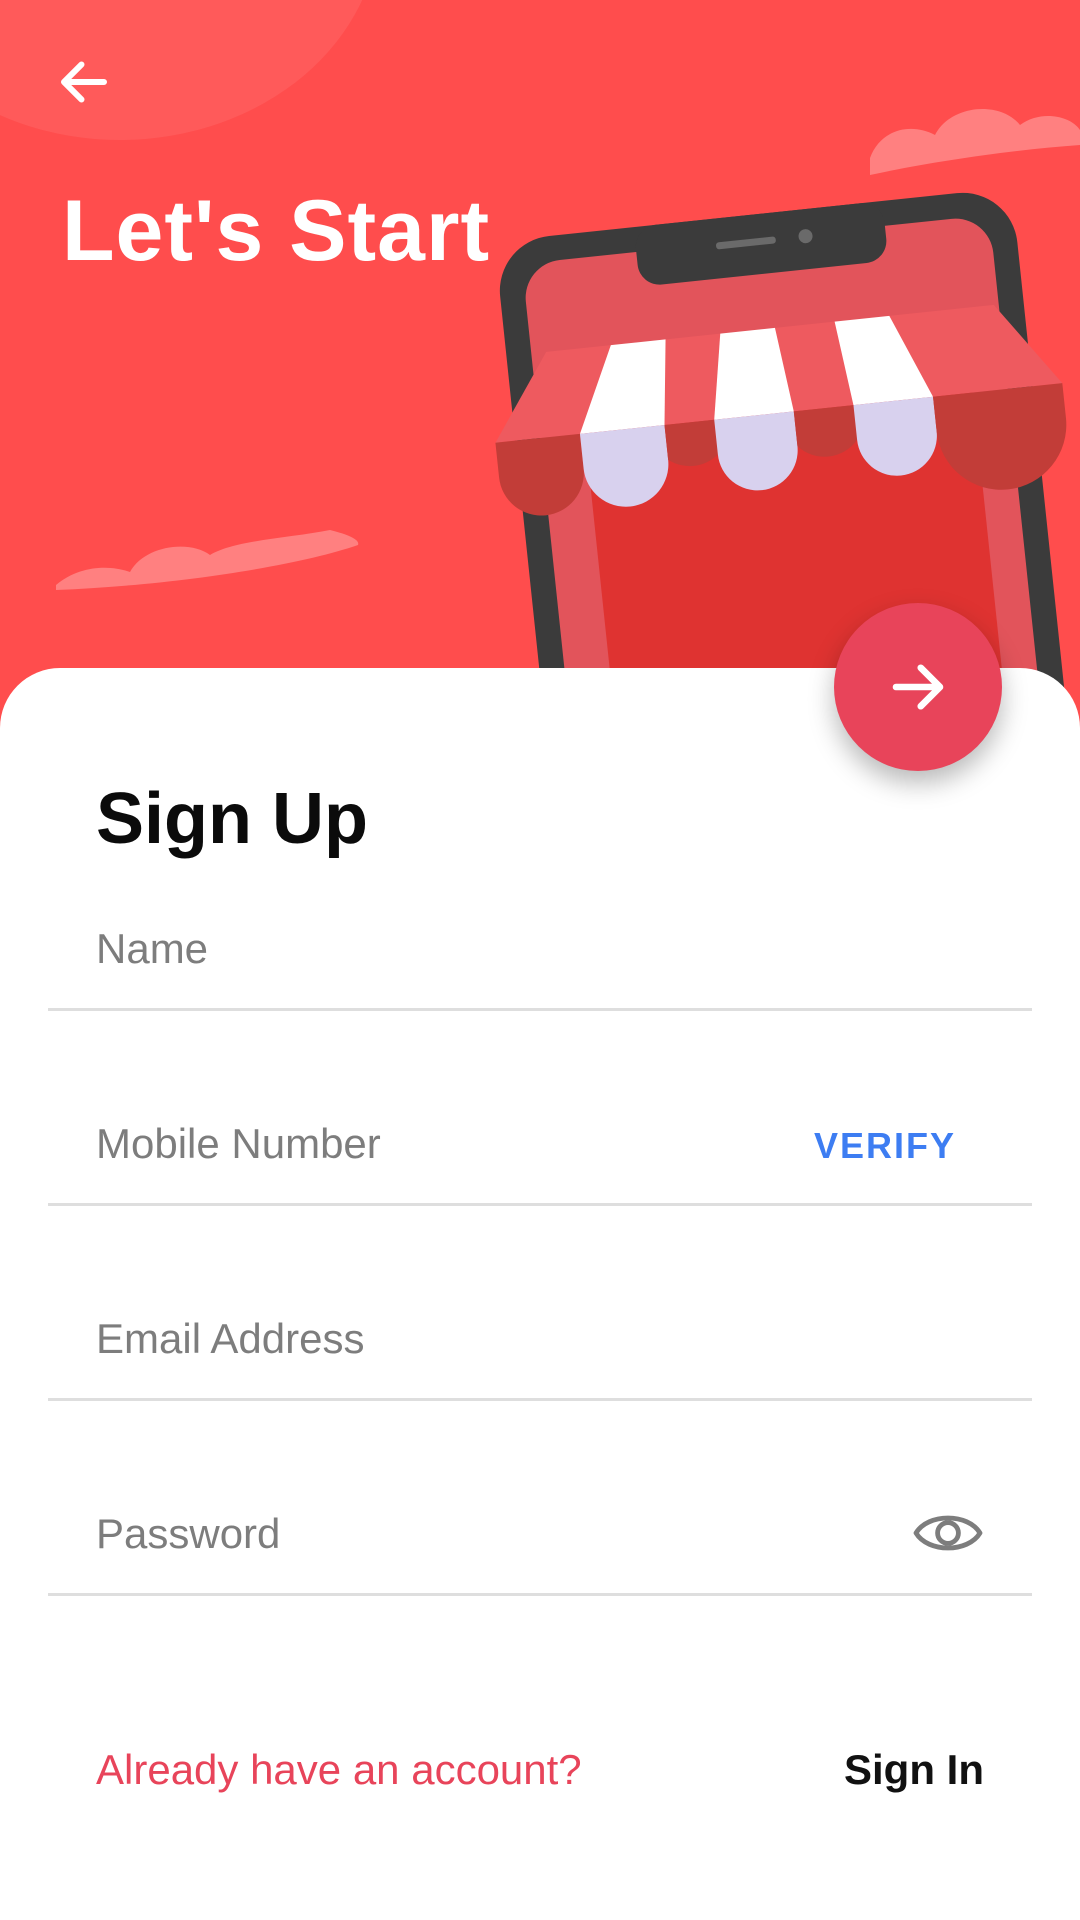  Describe the element at coordinates (446, 1339) in the screenshot. I see `email-input` at that location.